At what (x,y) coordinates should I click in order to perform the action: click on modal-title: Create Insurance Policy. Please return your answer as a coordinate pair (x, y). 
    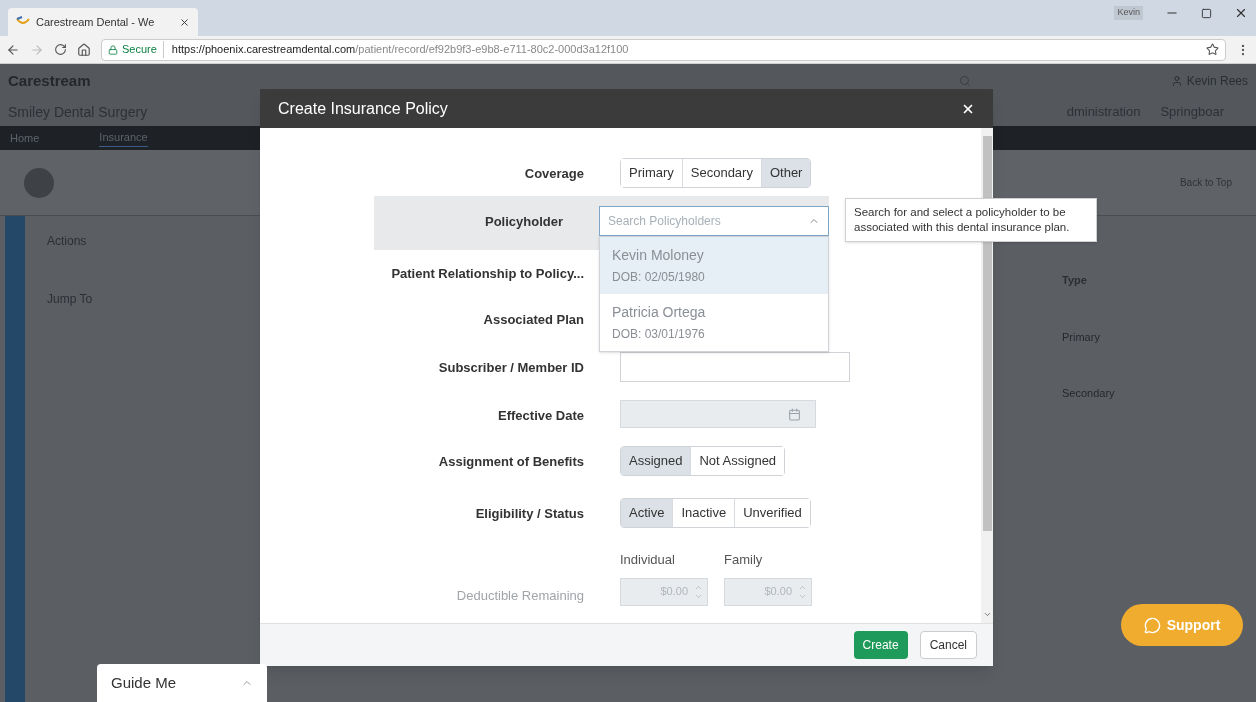
    Looking at the image, I should click on (363, 108).